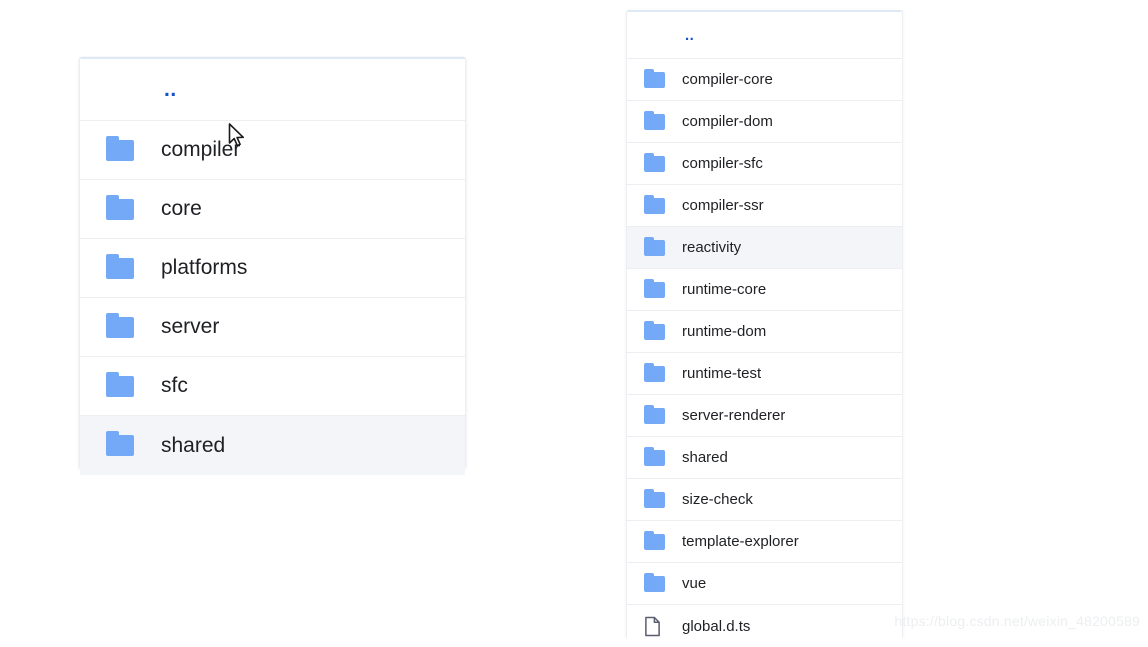 This screenshot has width=1148, height=647. Describe the element at coordinates (727, 79) in the screenshot. I see `right-panel-list-item-label: compiler-core` at that location.